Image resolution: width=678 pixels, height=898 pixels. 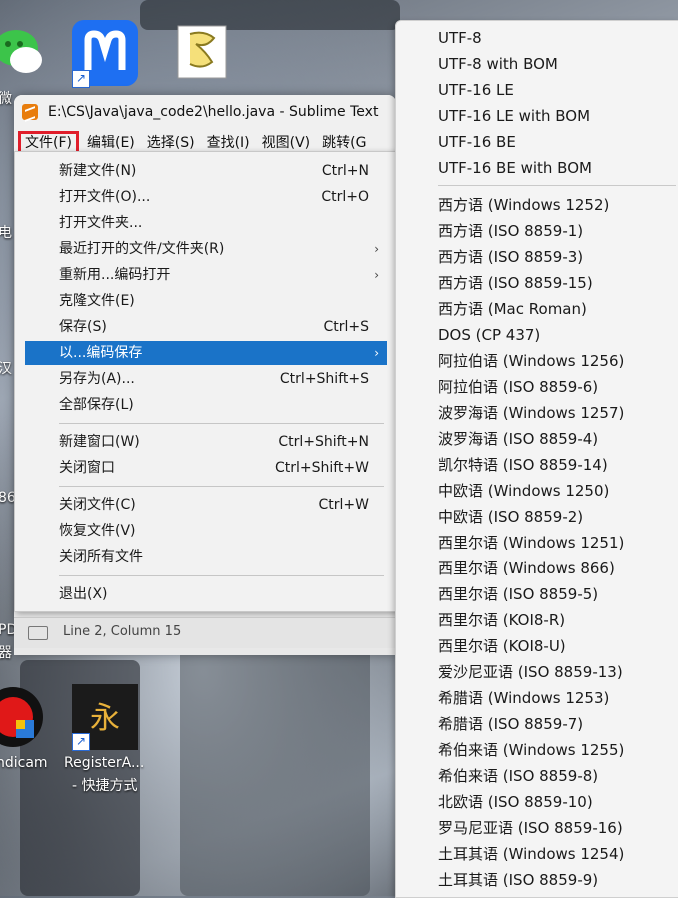 I want to click on encoding-option: 西方语 (Mac Roman), so click(x=512, y=309).